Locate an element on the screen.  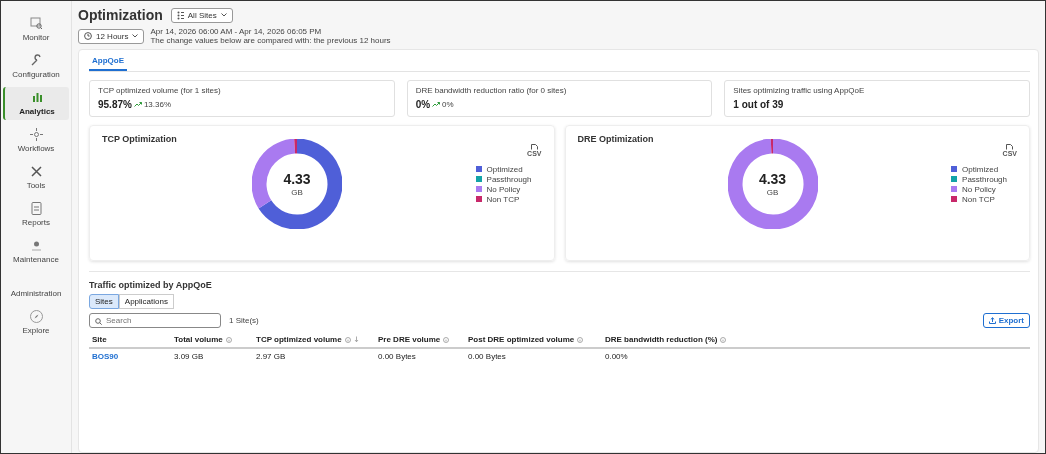
nav-item: Tools is located at coordinates (36, 177).